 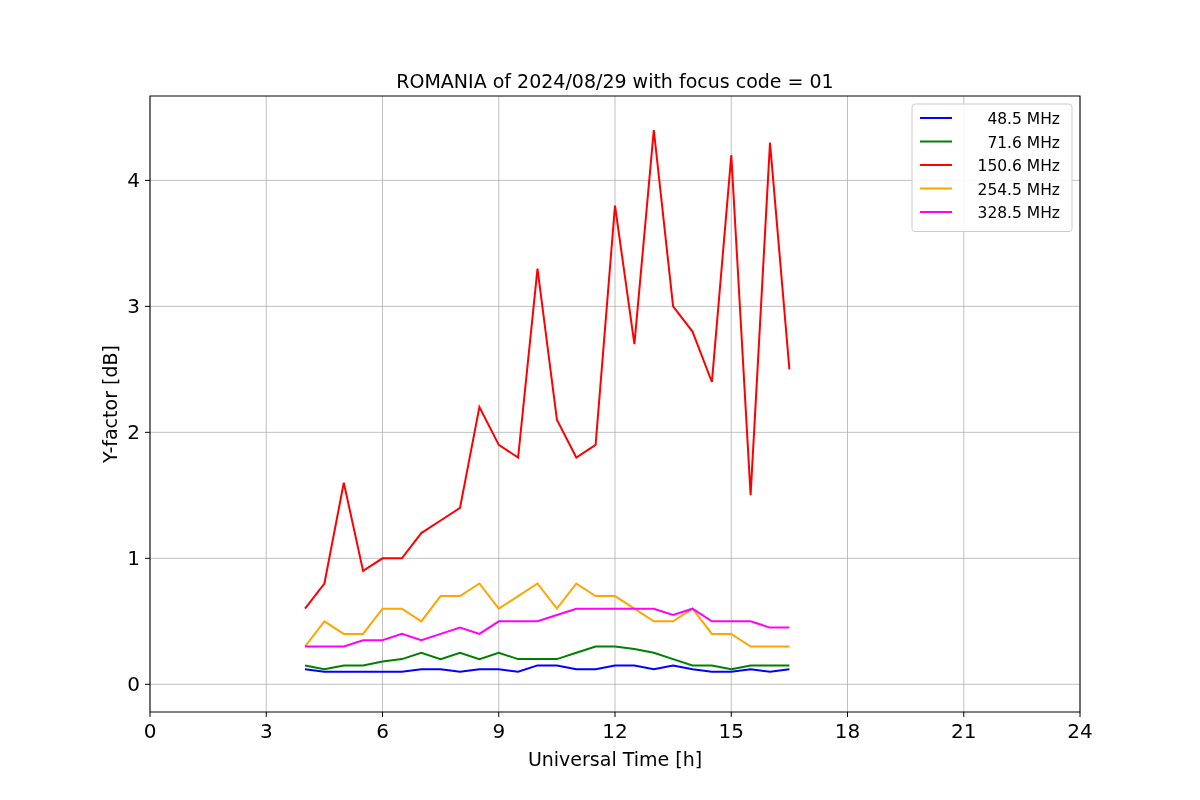 What do you see at coordinates (1018, 213) in the screenshot?
I see `legend-label: 328.5 MHz` at bounding box center [1018, 213].